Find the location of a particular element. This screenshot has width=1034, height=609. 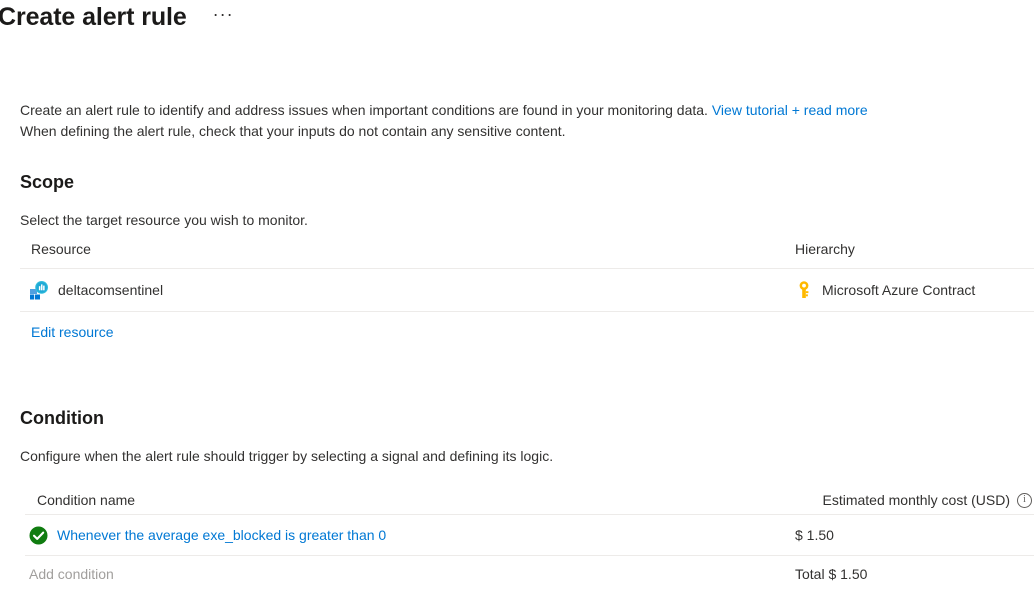

resource-name: deltacomsentinel is located at coordinates (111, 290).